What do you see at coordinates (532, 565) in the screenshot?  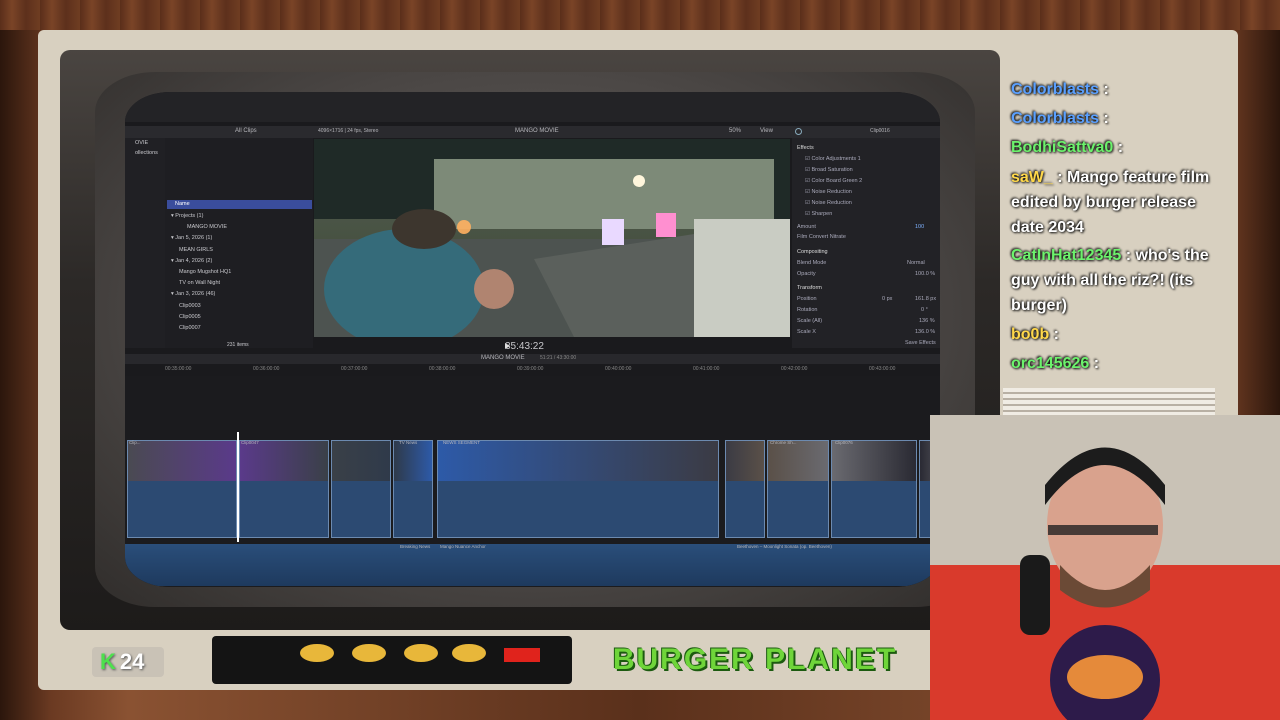 I see `audio-waveform` at bounding box center [532, 565].